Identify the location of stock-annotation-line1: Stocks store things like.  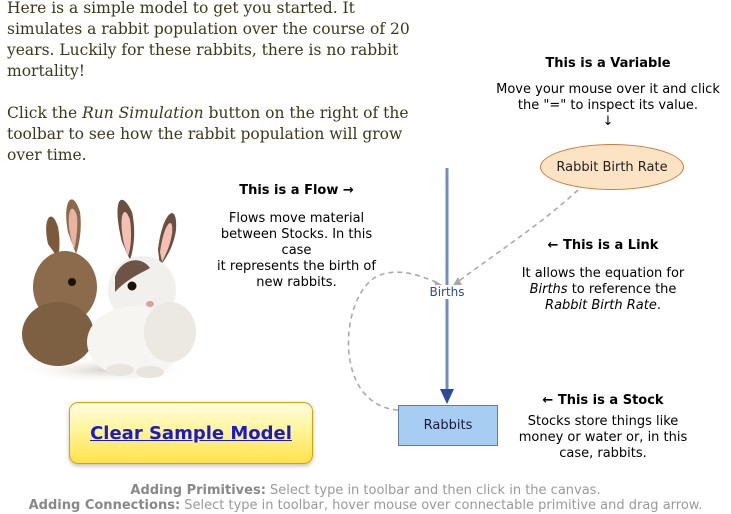
(603, 421).